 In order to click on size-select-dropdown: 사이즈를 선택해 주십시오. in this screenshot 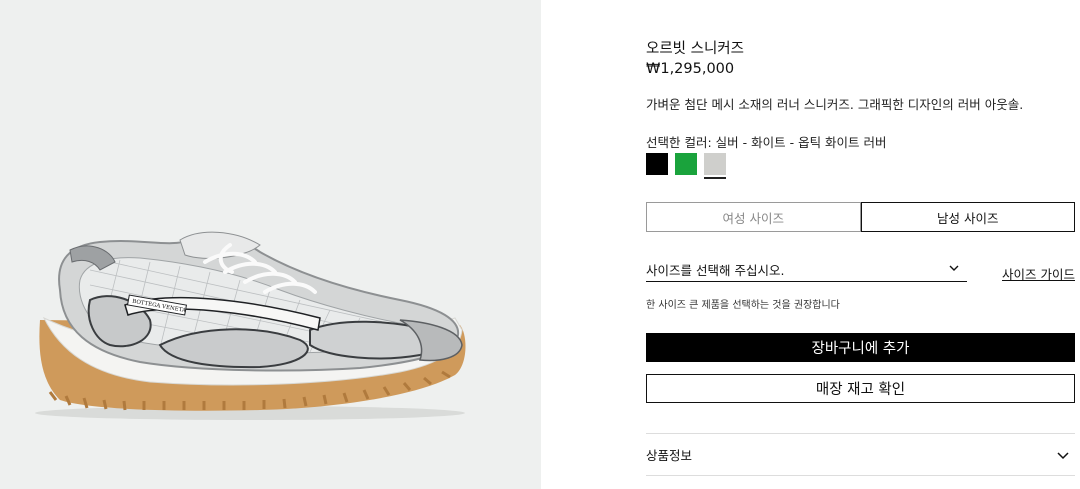, I will do `click(806, 271)`.